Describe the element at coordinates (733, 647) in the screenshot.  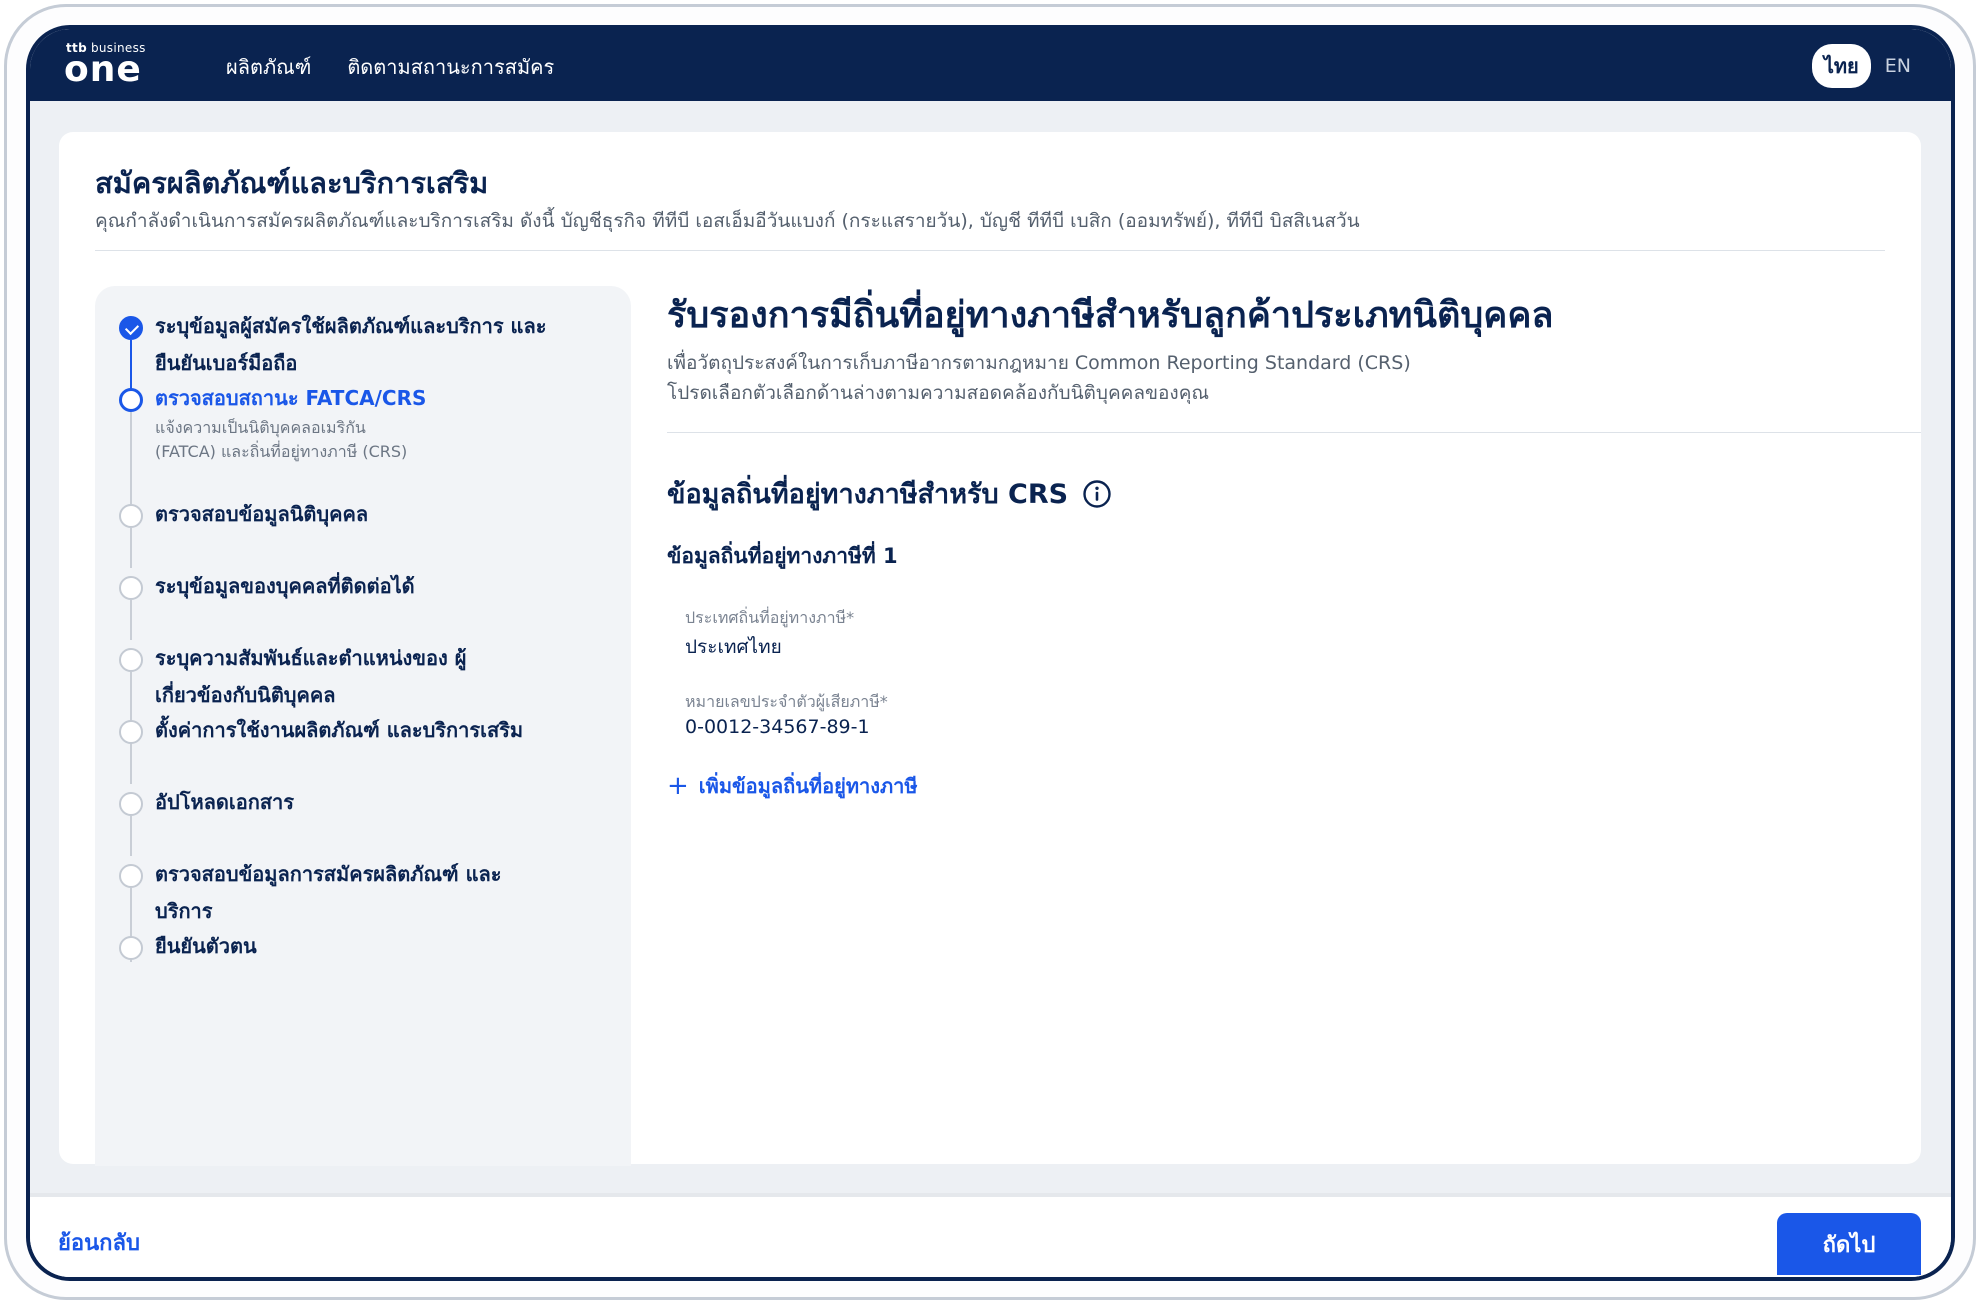
I see `country-field-value: ประเทศไทย` at that location.